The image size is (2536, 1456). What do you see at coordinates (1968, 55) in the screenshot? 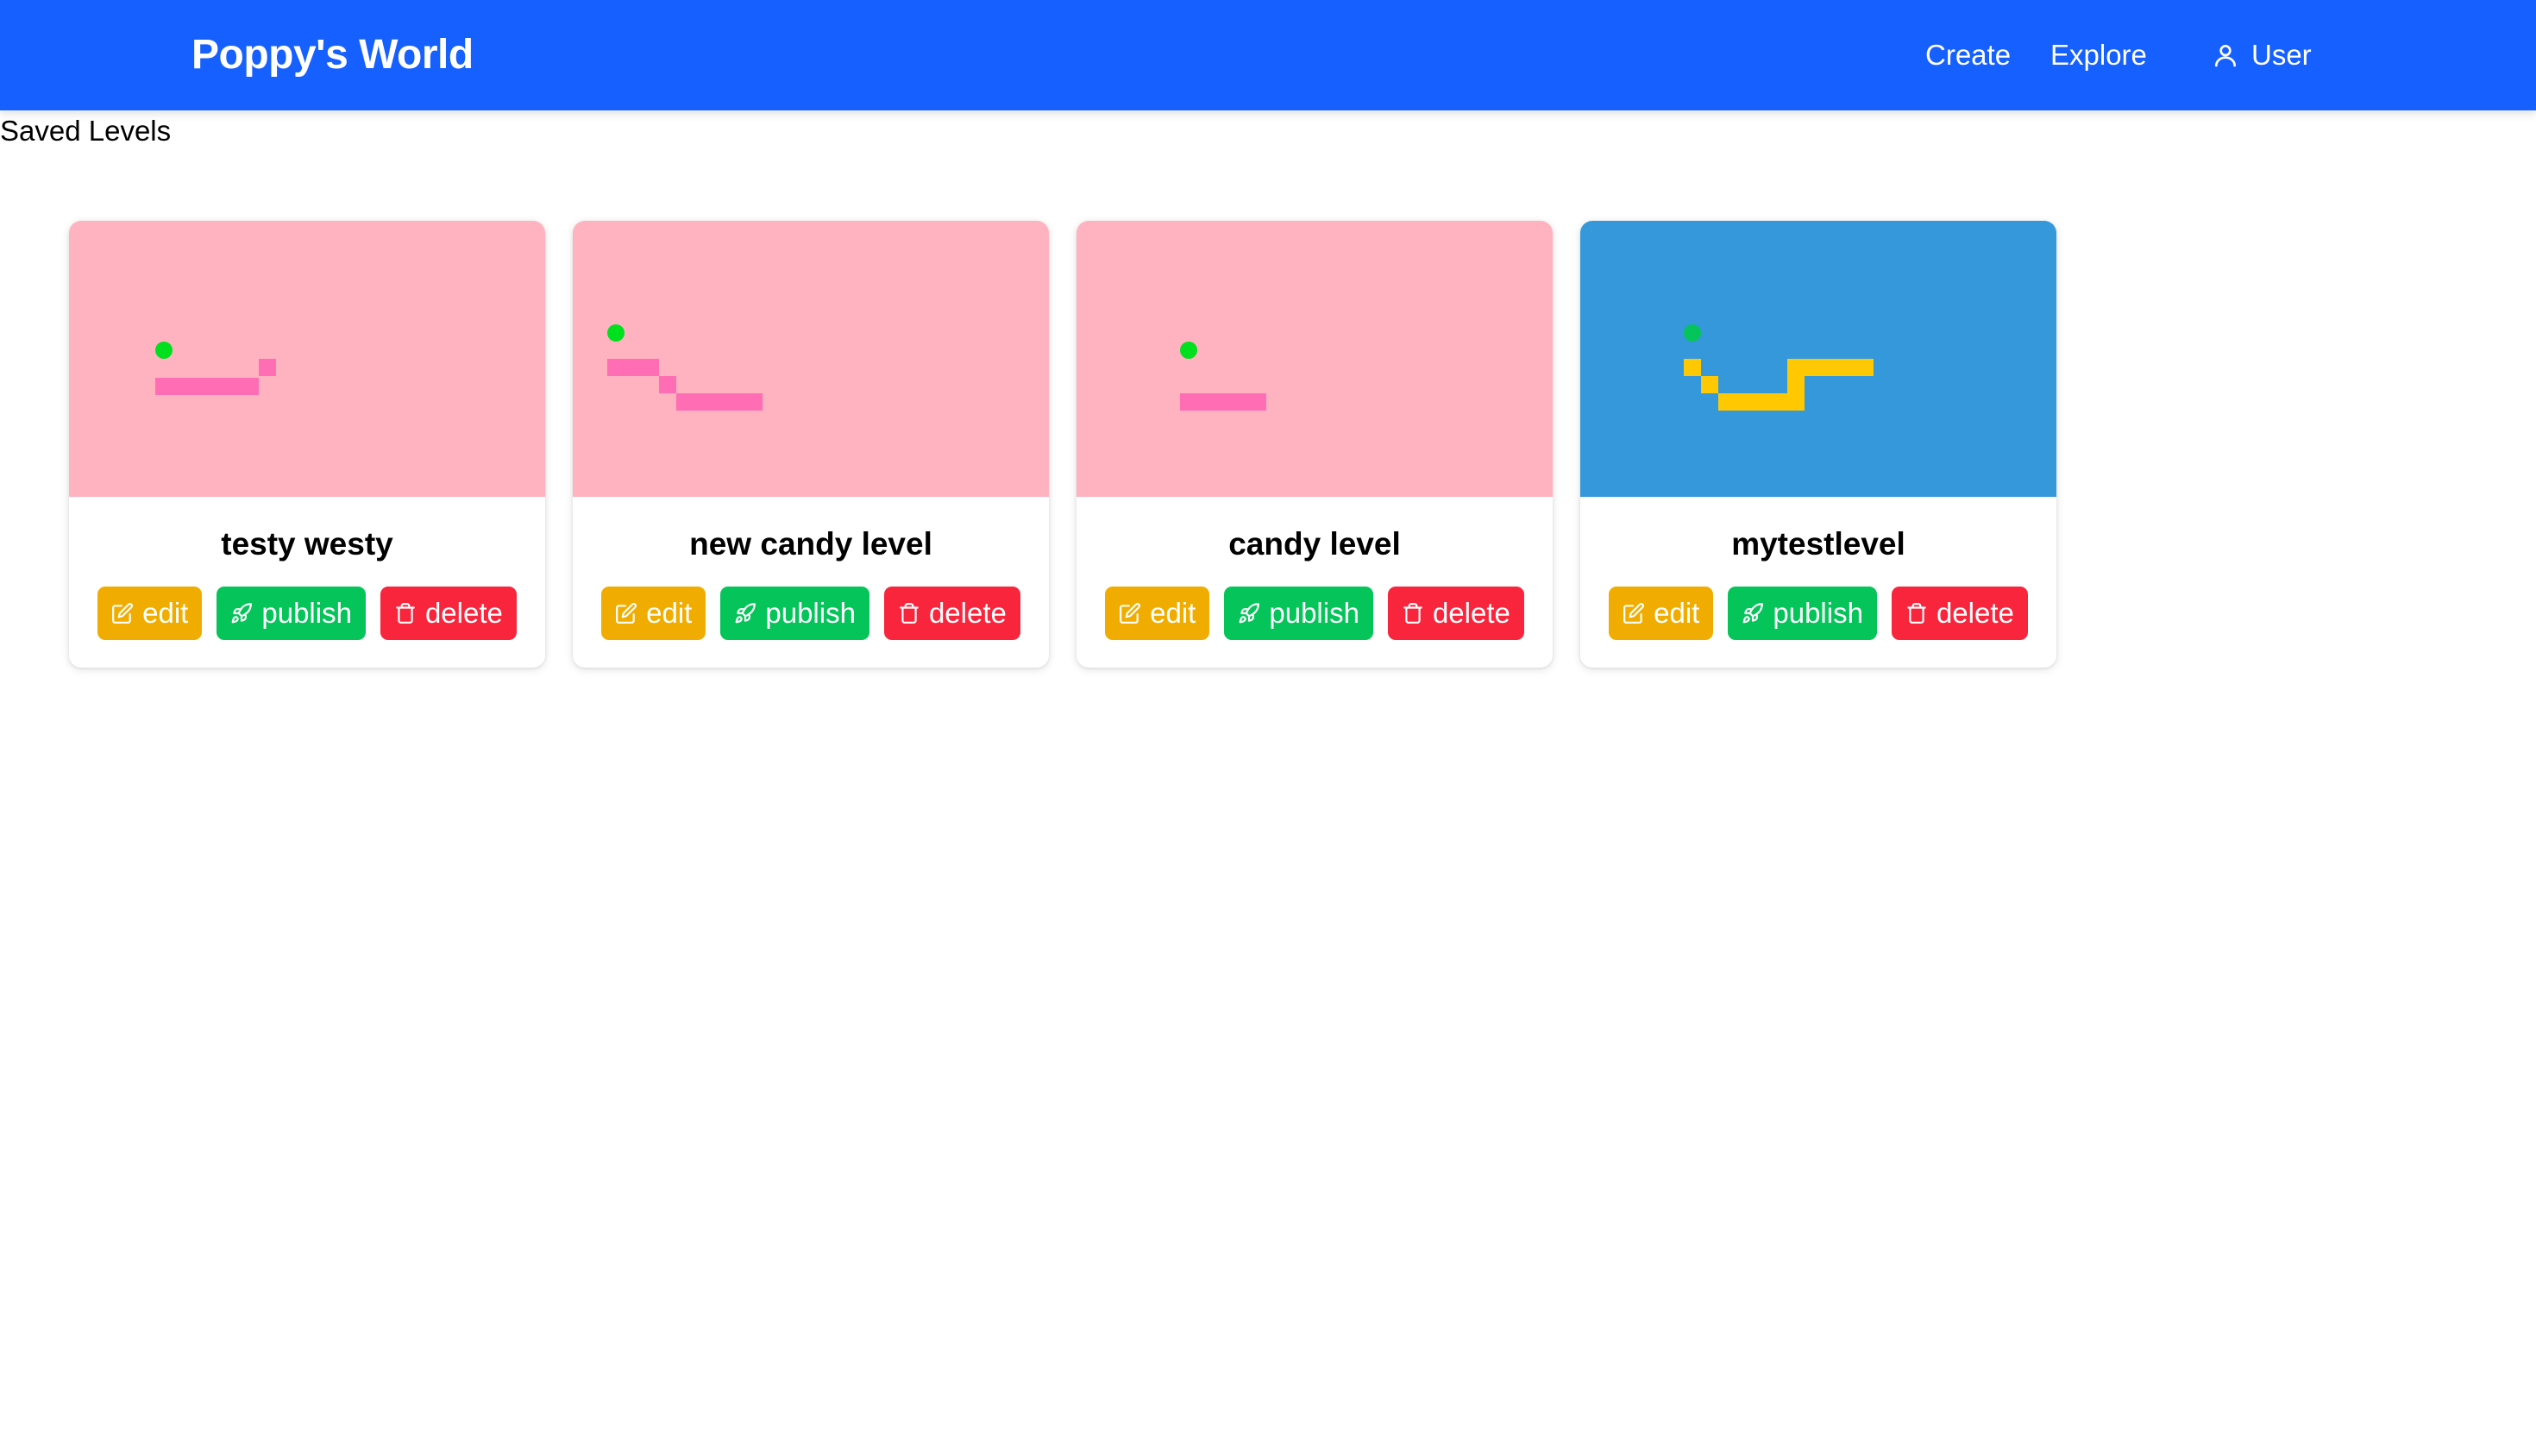
I see `nav-create-link: Create` at bounding box center [1968, 55].